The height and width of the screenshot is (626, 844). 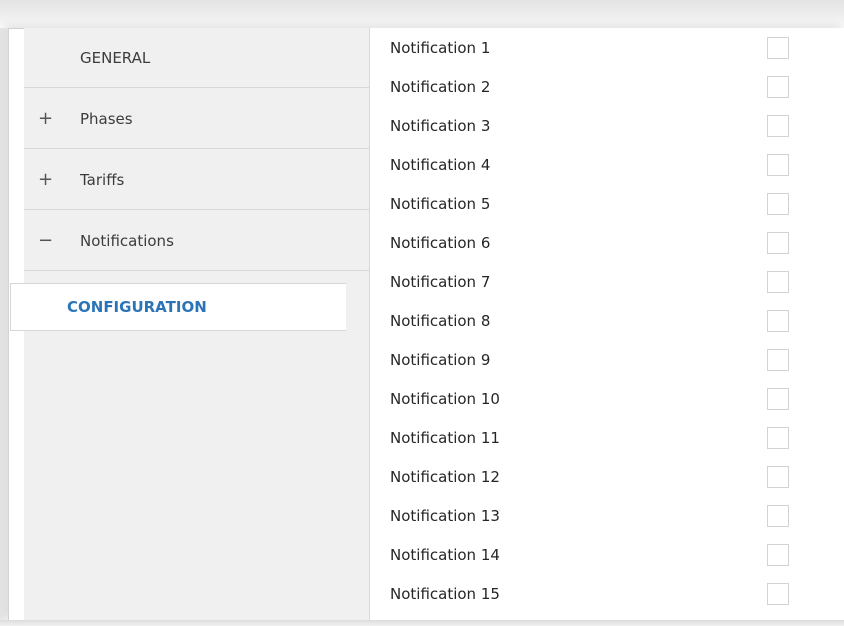 I want to click on notification-row: Notification 2, so click(x=607, y=86).